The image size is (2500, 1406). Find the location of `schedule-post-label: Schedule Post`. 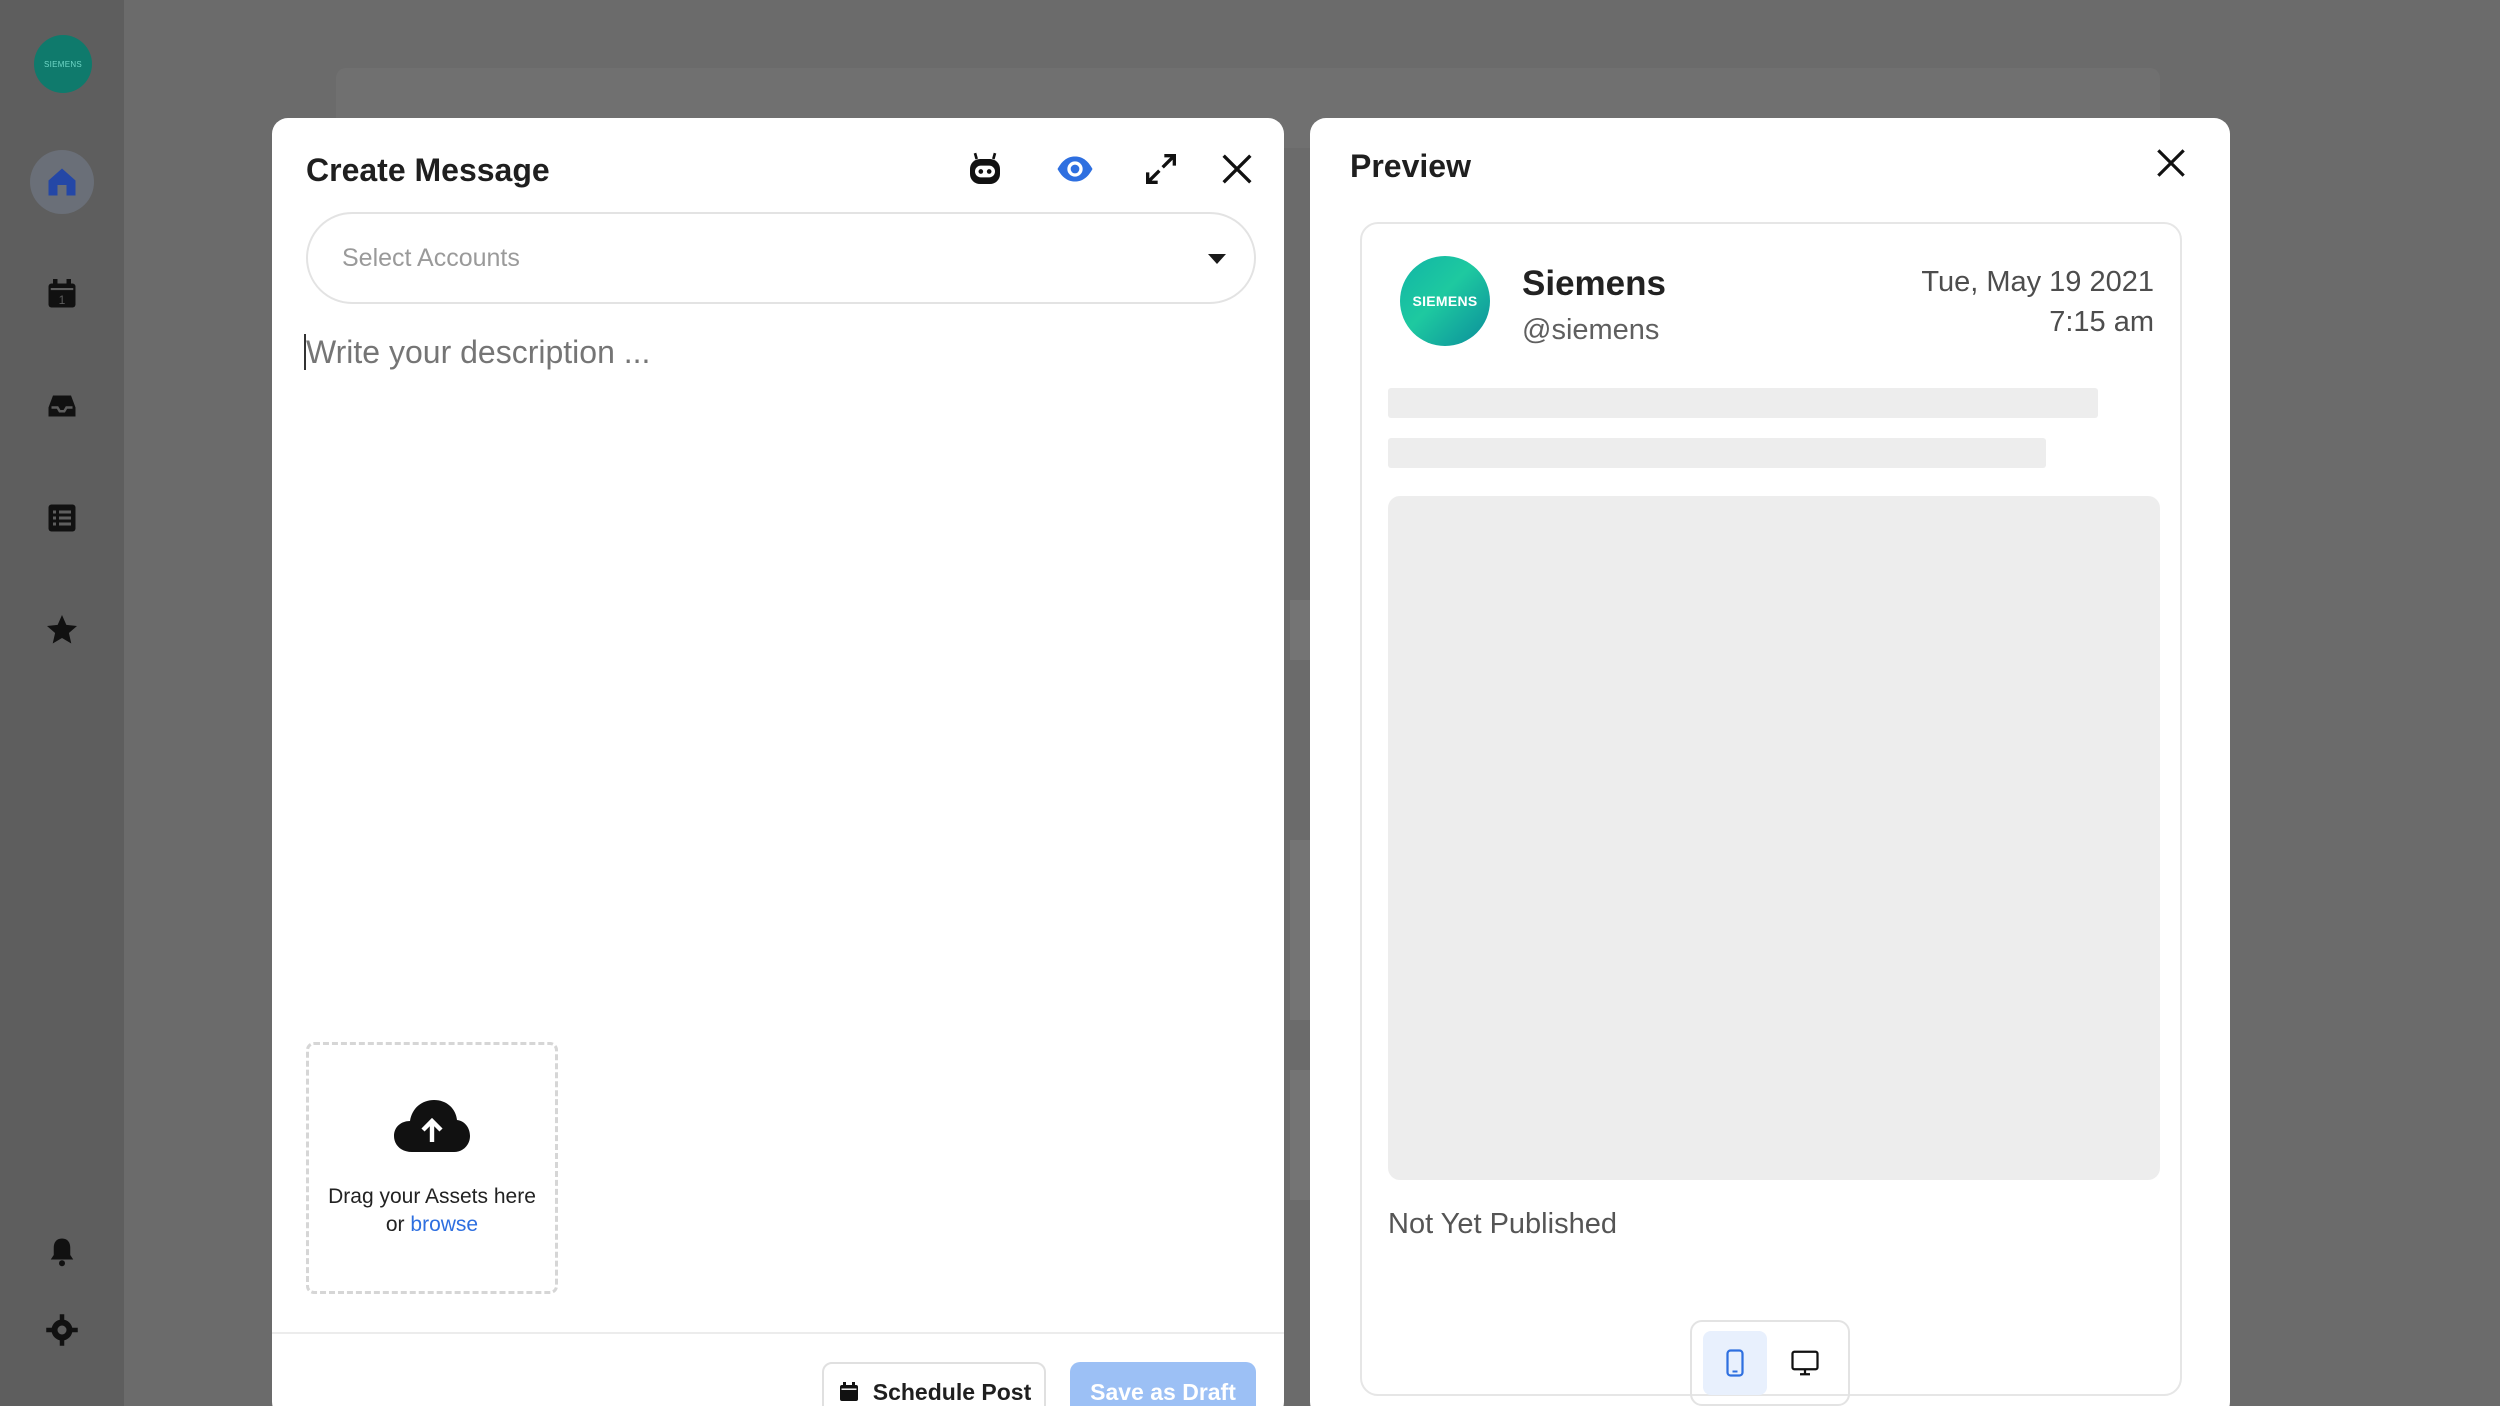

schedule-post-label: Schedule Post is located at coordinates (952, 1391).